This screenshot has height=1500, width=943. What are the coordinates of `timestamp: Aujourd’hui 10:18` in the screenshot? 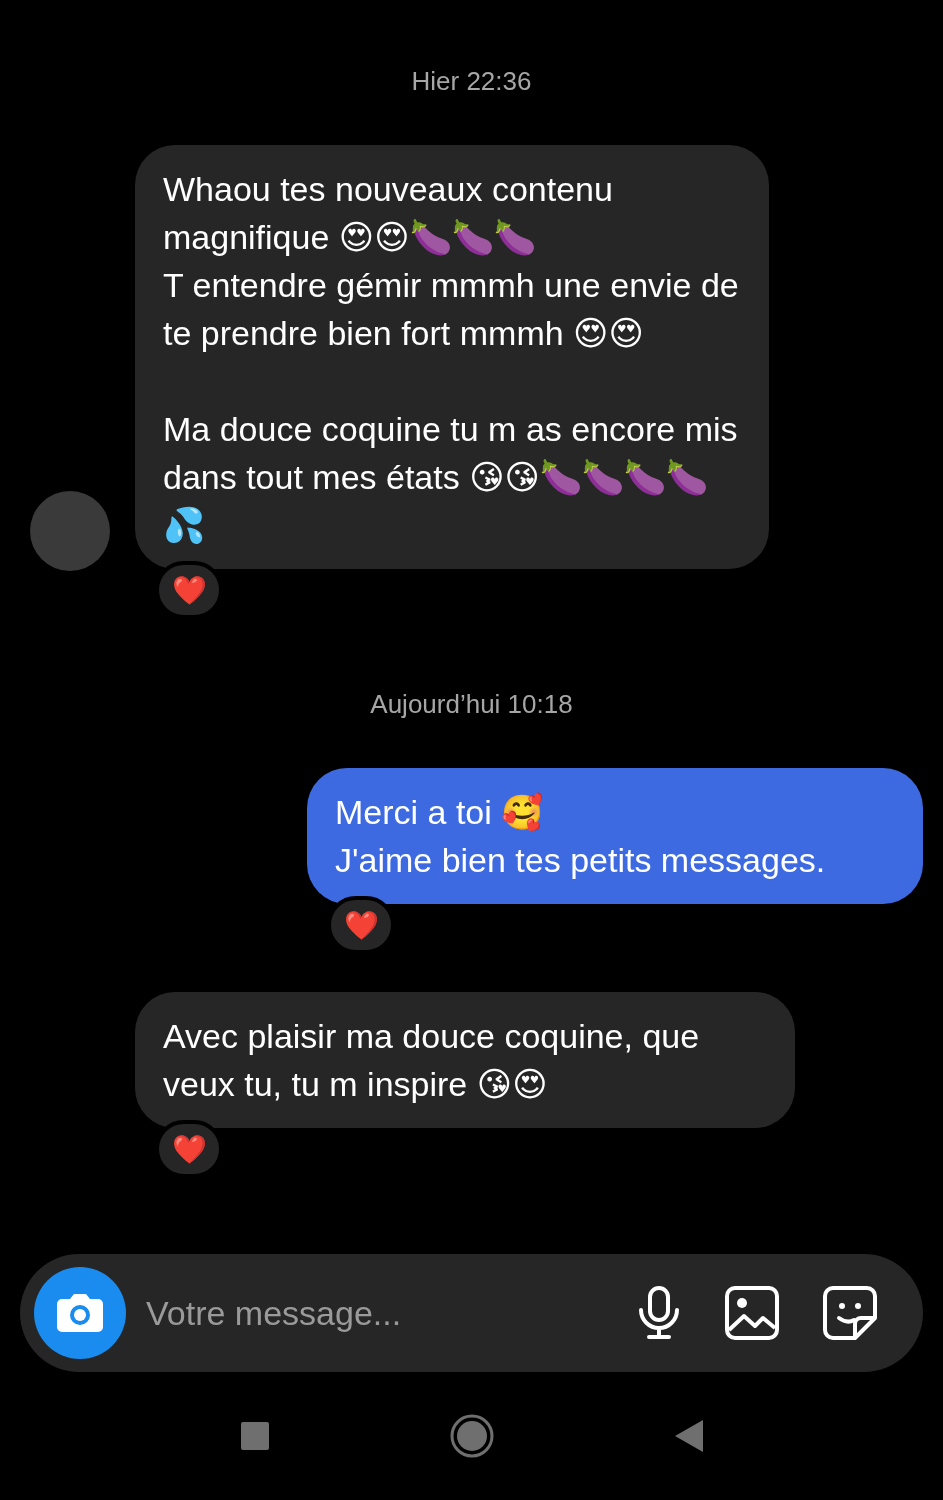 It's located at (471, 704).